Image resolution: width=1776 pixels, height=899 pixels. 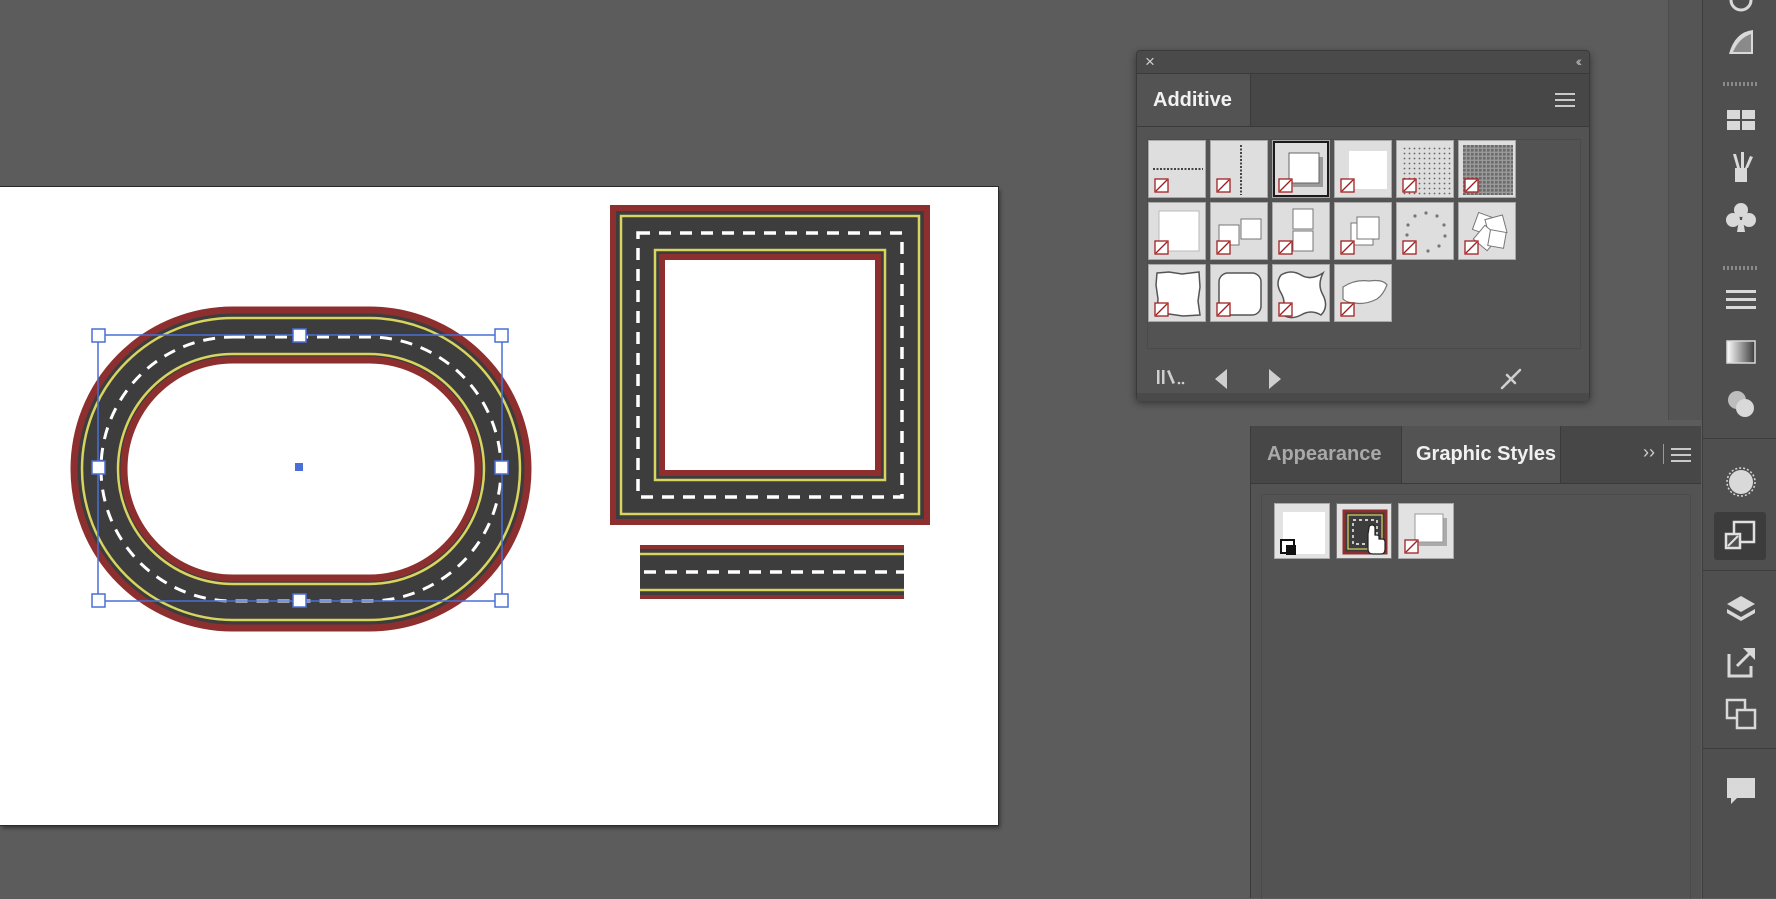 What do you see at coordinates (1177, 169) in the screenshot?
I see `style-swatch-dotted-h-line` at bounding box center [1177, 169].